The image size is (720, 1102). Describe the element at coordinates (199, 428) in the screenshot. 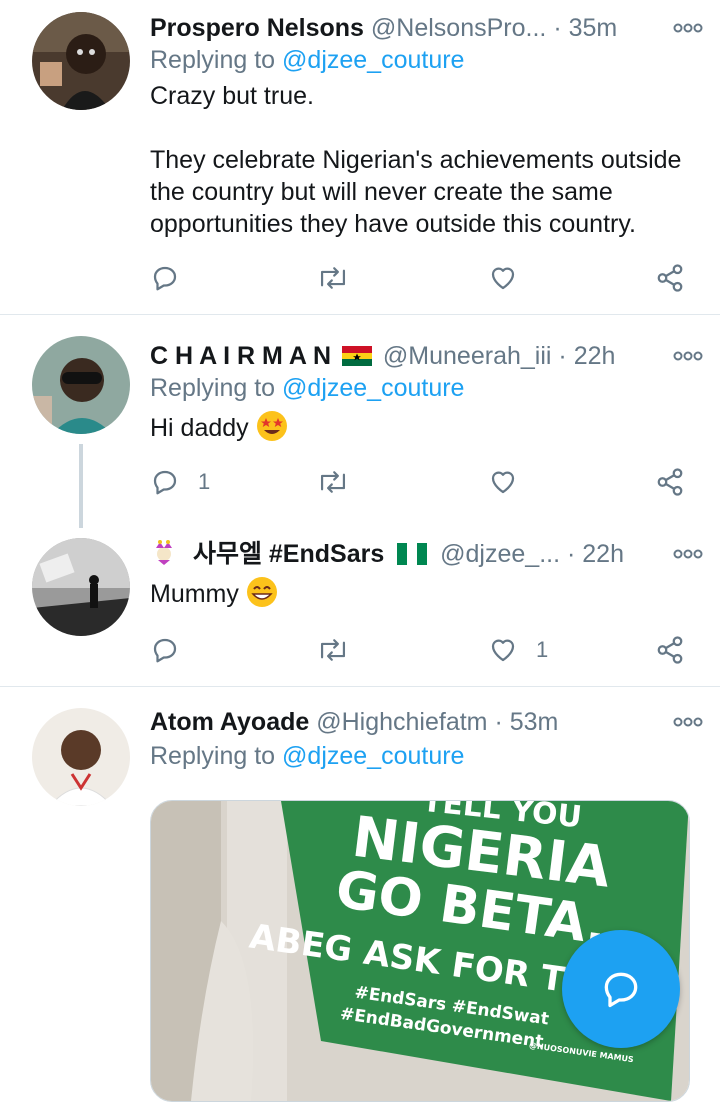

I see `tweet-text-line: Hi daddy` at that location.